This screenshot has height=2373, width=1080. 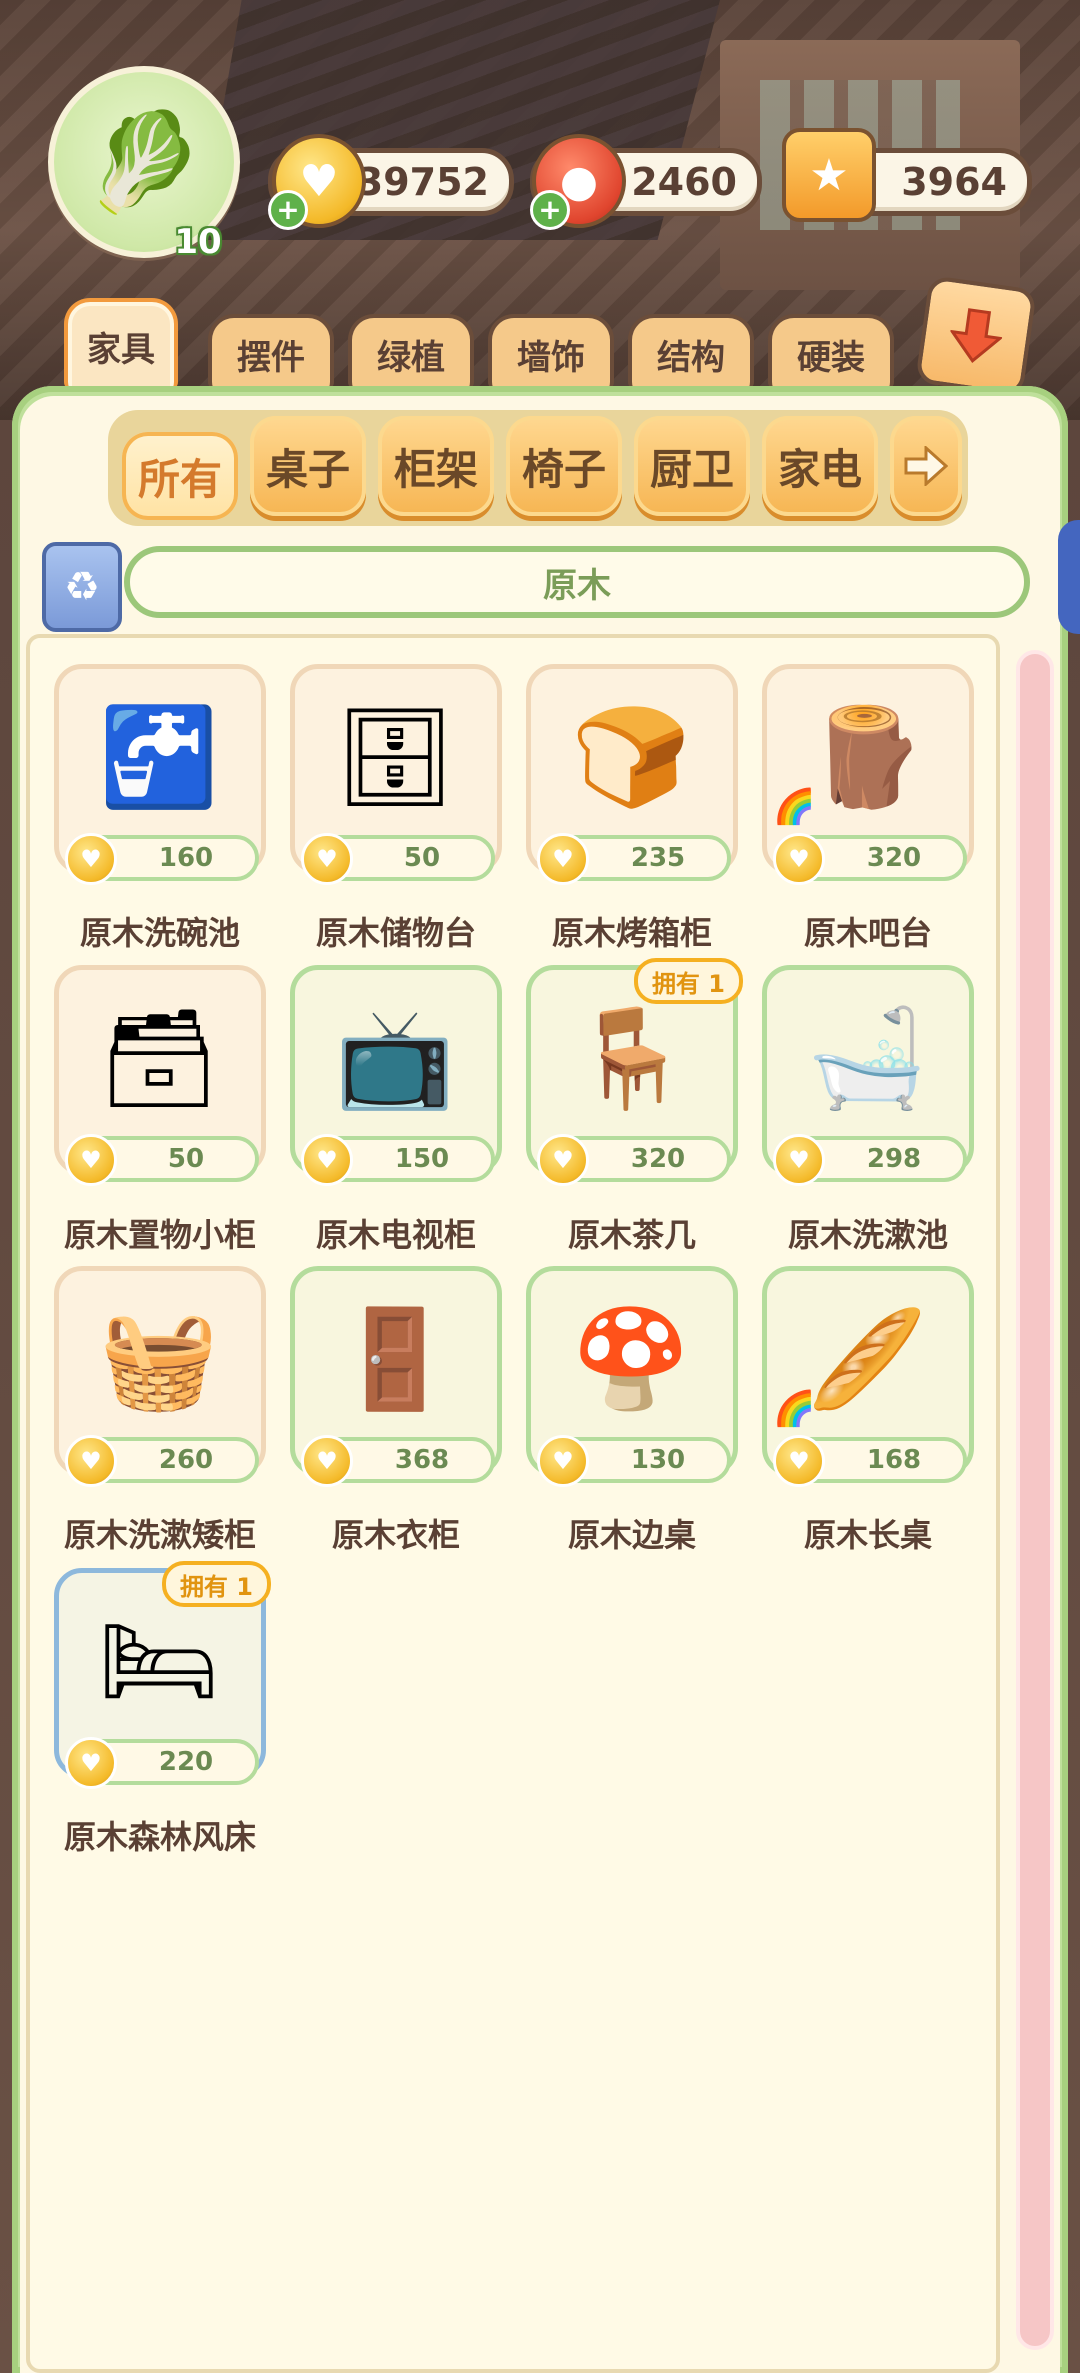 What do you see at coordinates (867, 1235) in the screenshot?
I see `item-name: 原木洗漱池` at bounding box center [867, 1235].